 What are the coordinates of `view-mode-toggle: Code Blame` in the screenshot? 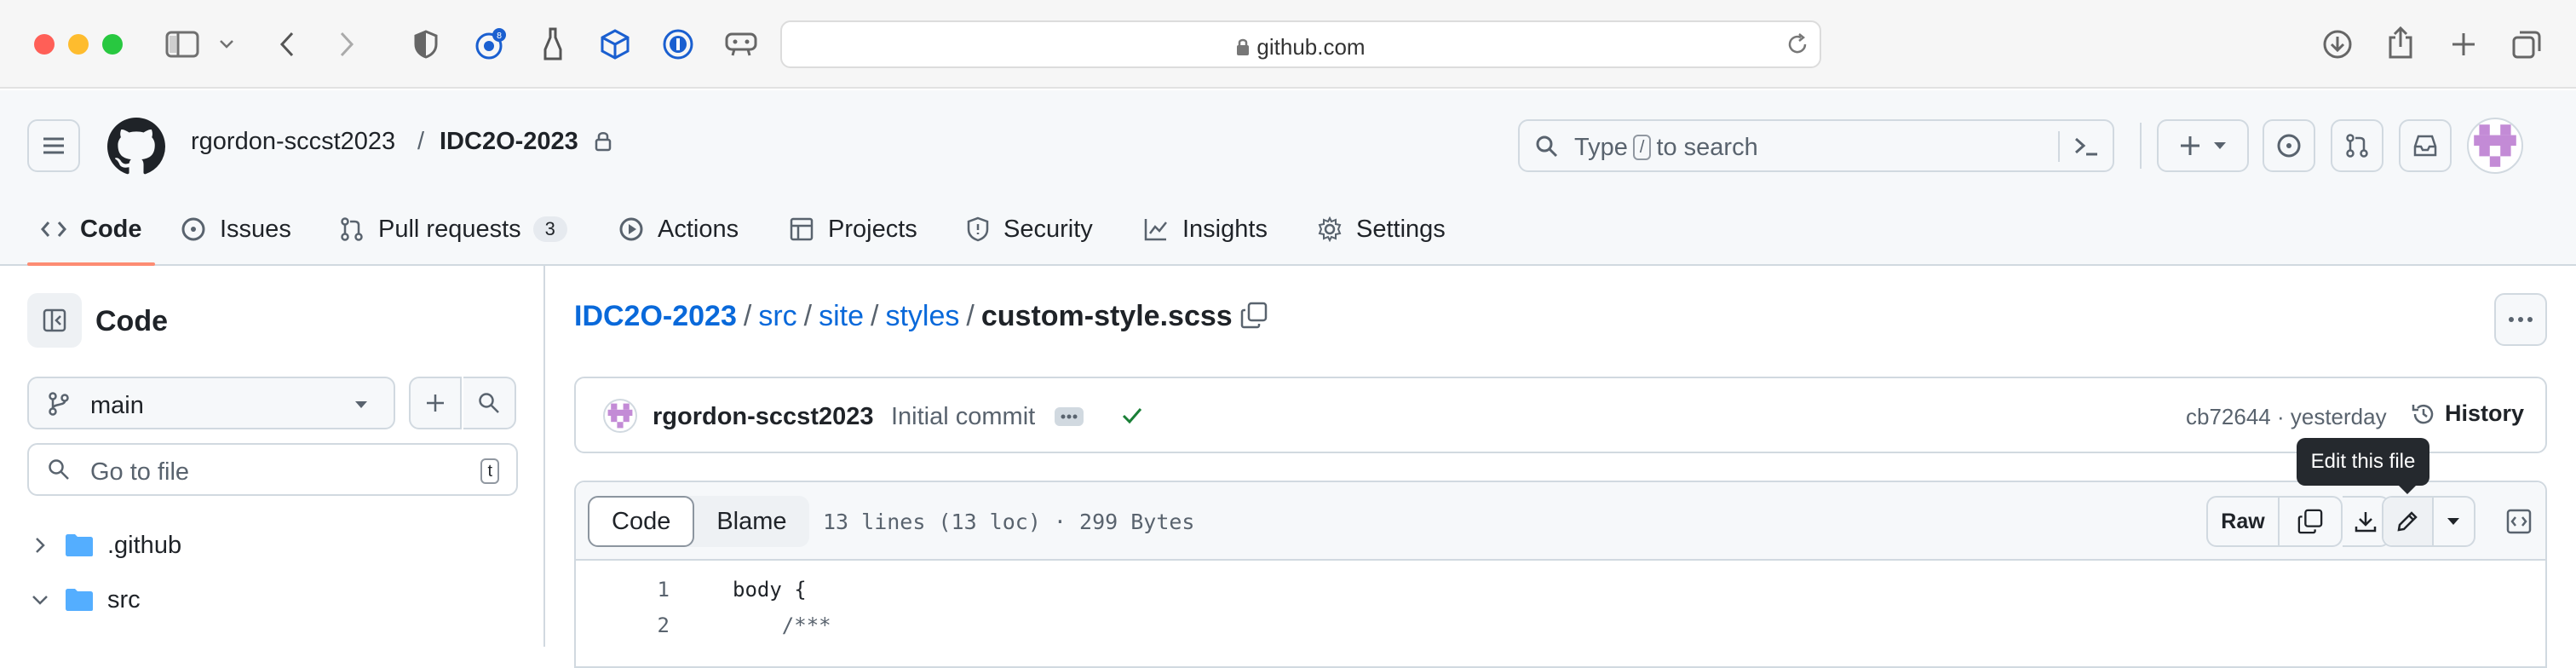 It's located at (698, 521).